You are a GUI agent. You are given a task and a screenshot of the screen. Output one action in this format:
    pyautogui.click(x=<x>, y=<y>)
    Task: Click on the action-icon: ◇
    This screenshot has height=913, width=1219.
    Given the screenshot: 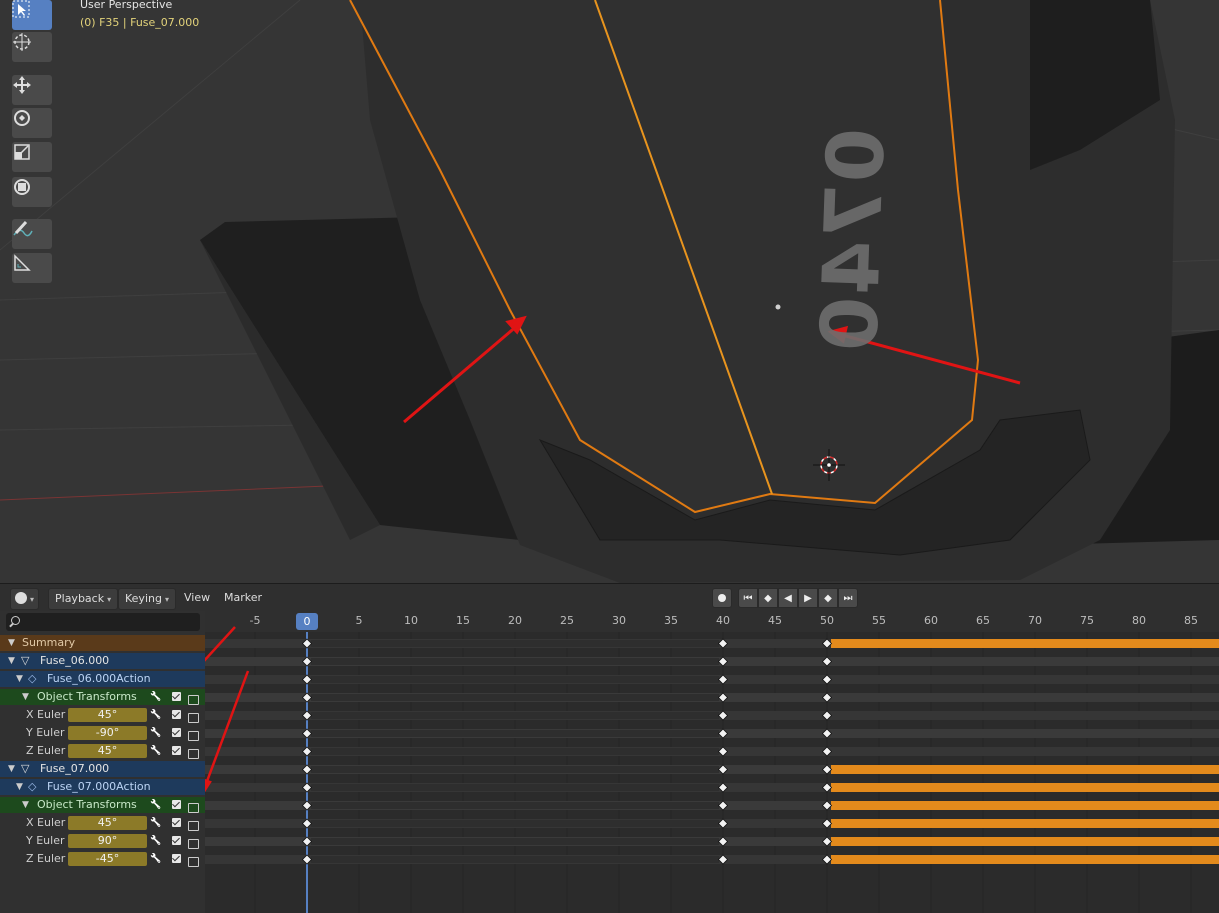 What is the action you would take?
    pyautogui.click(x=32, y=786)
    